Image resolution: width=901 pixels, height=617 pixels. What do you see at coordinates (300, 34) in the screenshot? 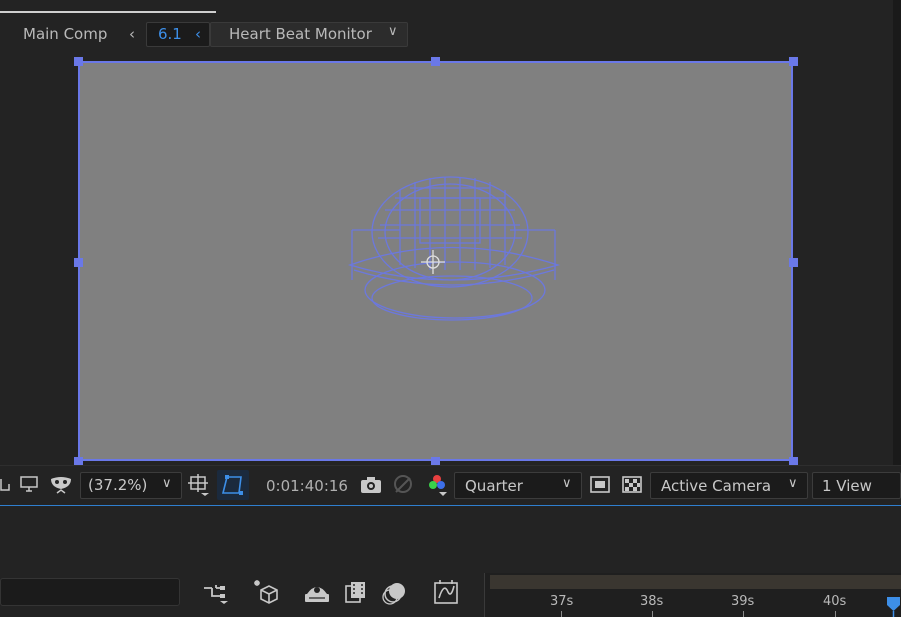
I see `breadcrumb-current-comp: Heart Beat Monitor` at bounding box center [300, 34].